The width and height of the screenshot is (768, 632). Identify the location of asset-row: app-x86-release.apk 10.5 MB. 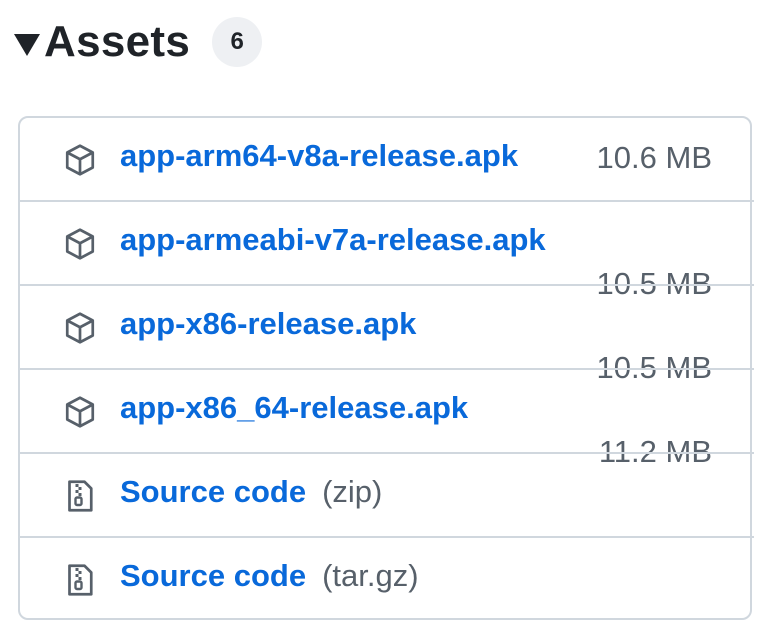
(387, 335).